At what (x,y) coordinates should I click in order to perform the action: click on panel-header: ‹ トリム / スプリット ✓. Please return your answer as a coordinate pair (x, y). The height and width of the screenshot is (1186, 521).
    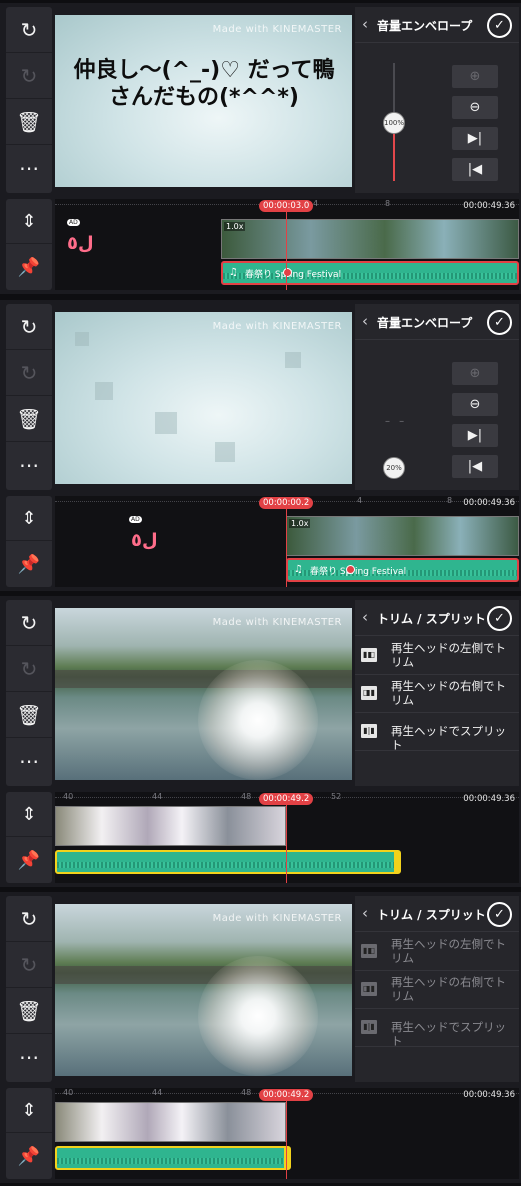
    Looking at the image, I should click on (437, 914).